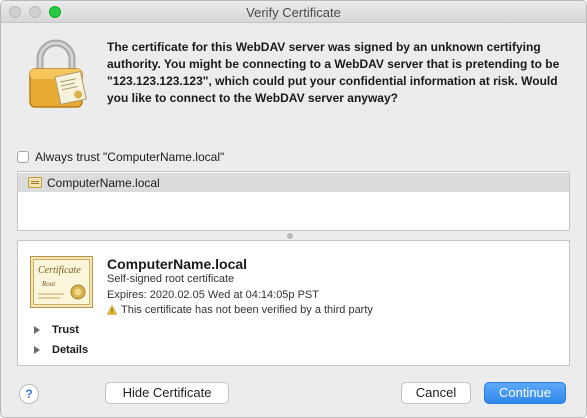 Image resolution: width=587 pixels, height=418 pixels. What do you see at coordinates (525, 393) in the screenshot?
I see `continue-button: Continue` at bounding box center [525, 393].